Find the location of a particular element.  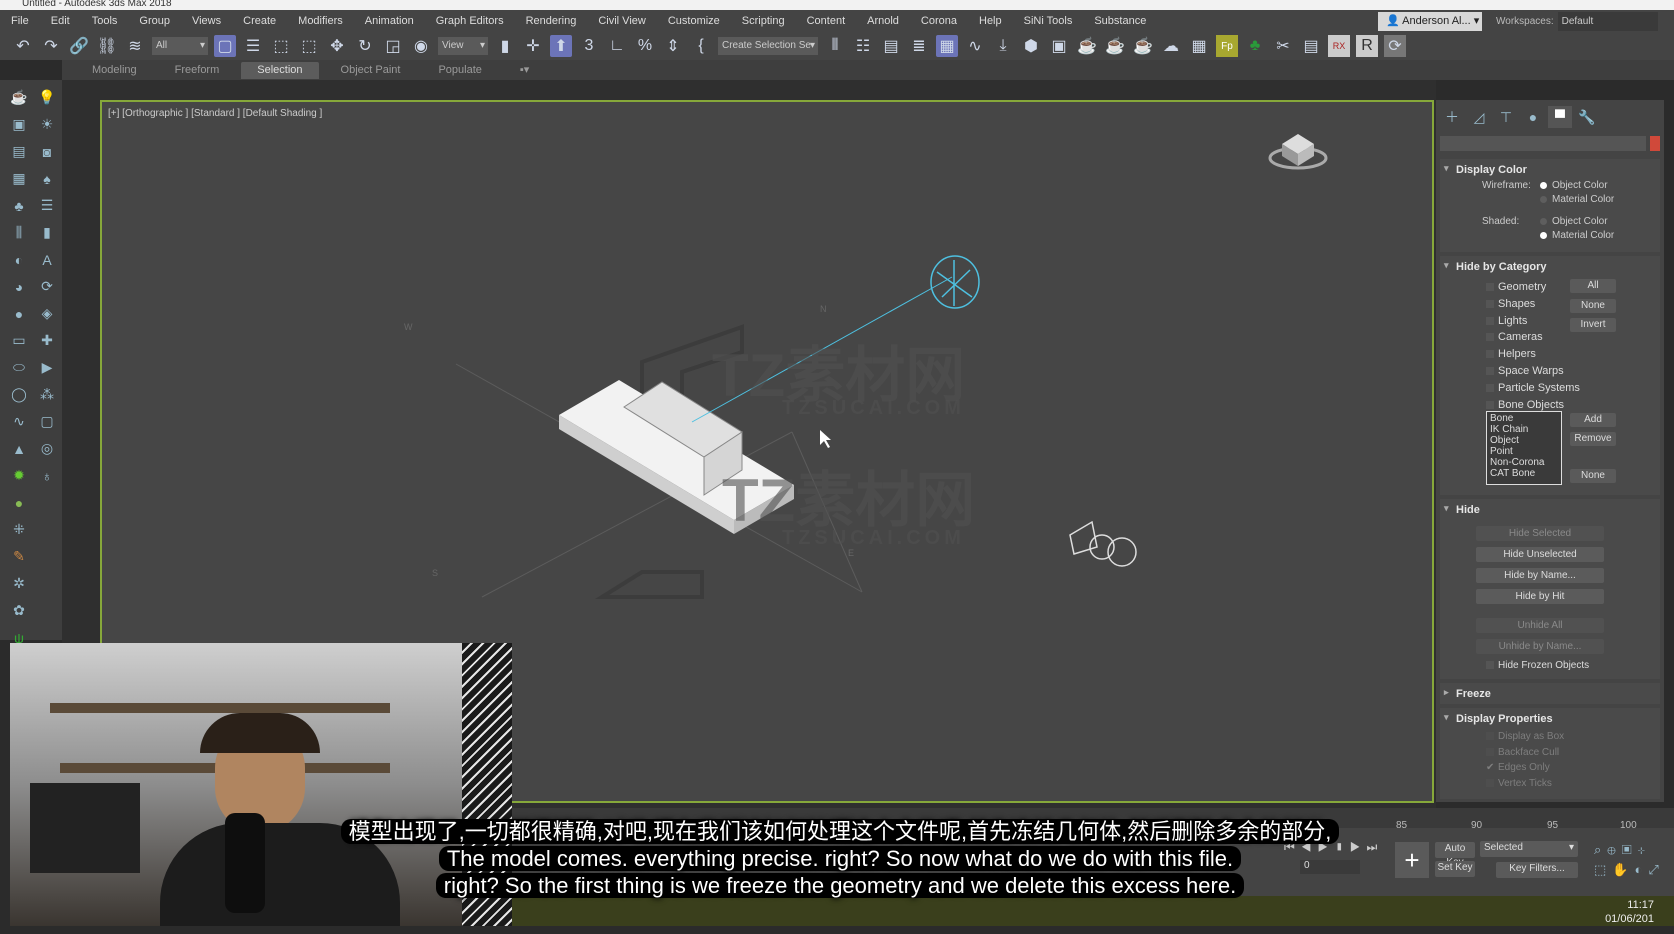

menu-help: Help is located at coordinates (990, 21).